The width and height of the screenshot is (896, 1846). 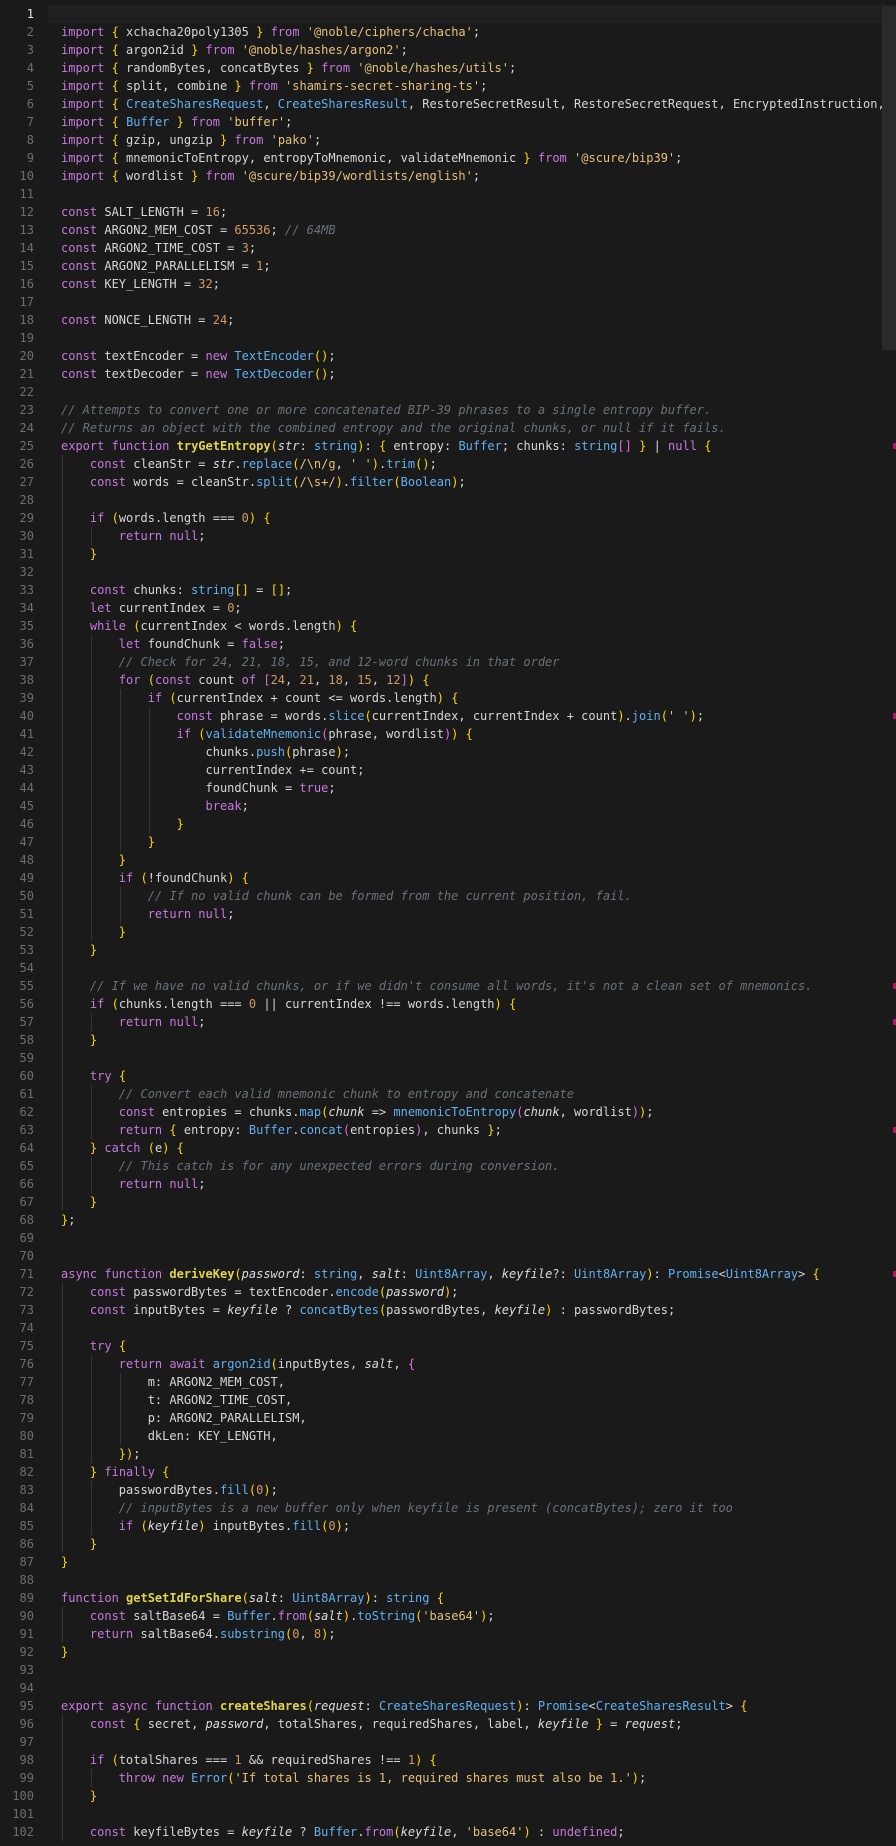 I want to click on line-code: const textEncoder = new TextEncoder();, so click(x=198, y=356).